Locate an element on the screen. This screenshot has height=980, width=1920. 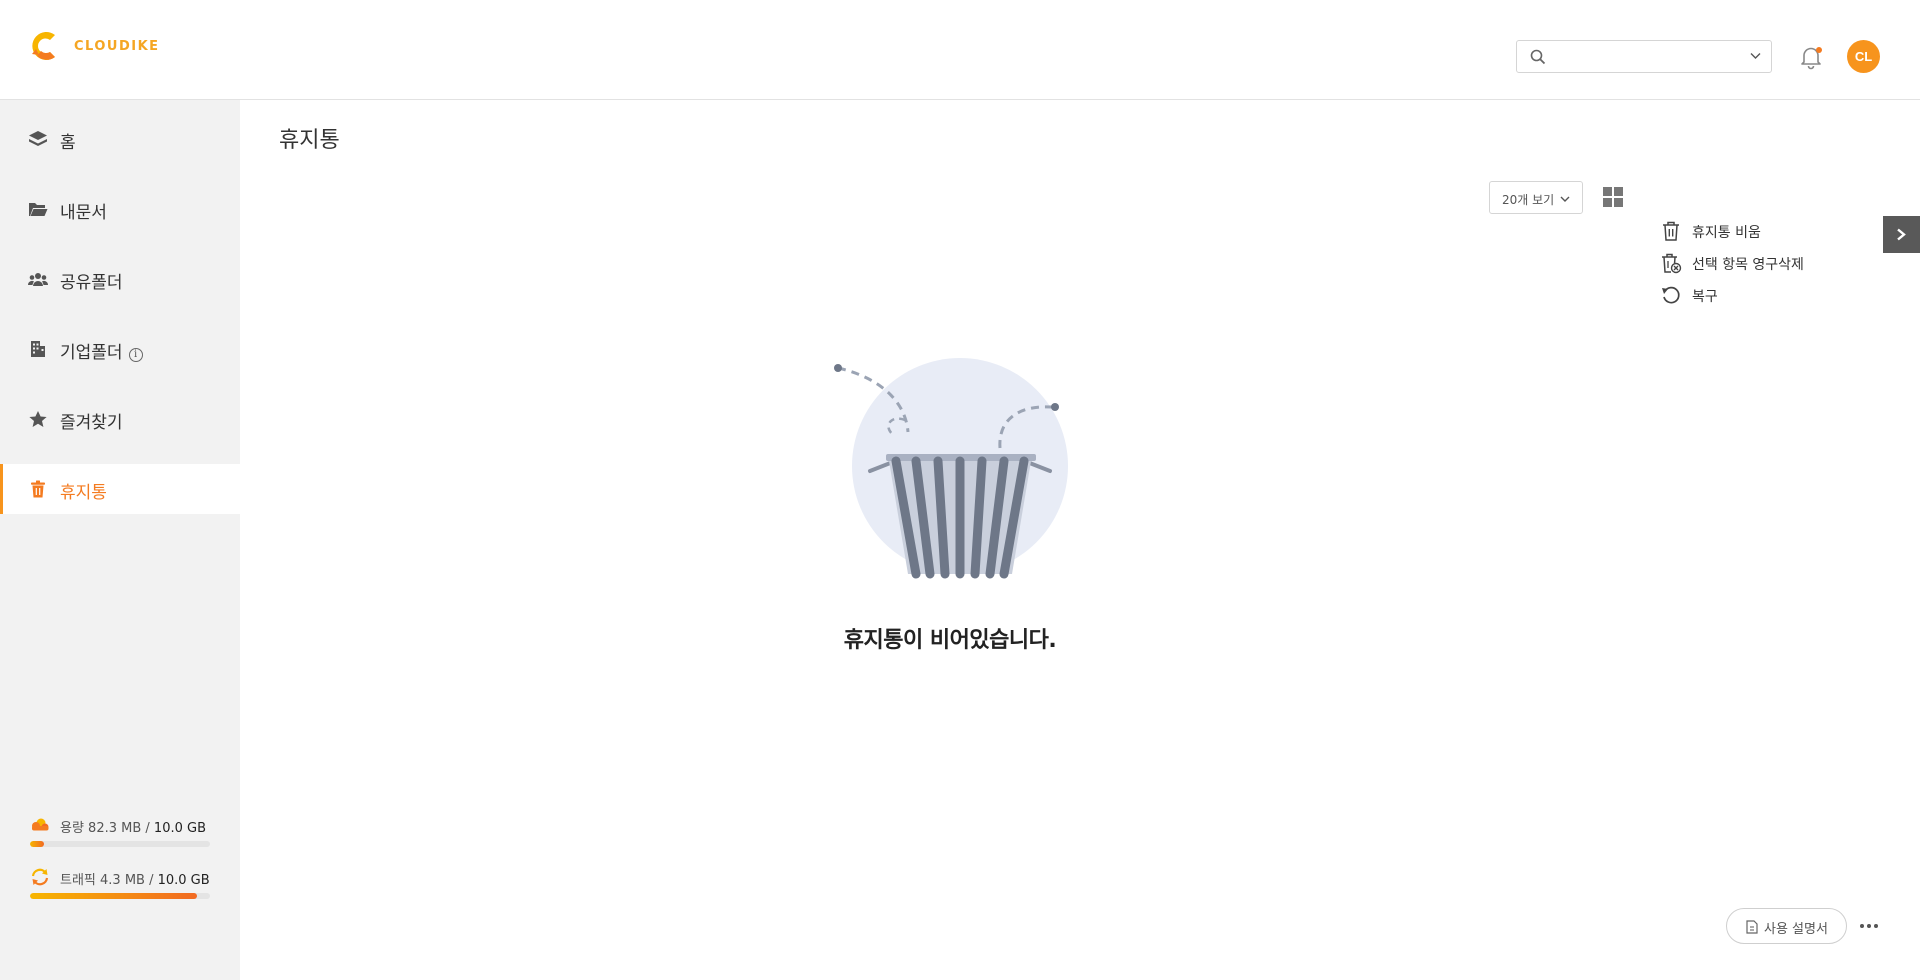
sidebar-item-trash: 휴지통 is located at coordinates (120, 489).